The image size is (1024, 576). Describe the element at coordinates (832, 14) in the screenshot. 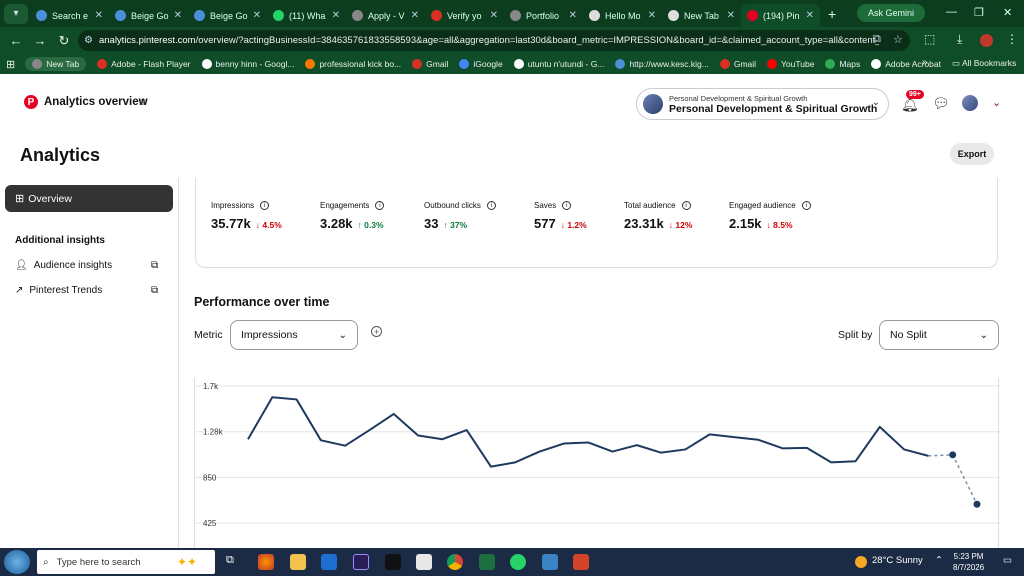

I see `new-tab-plus-icon: +` at that location.